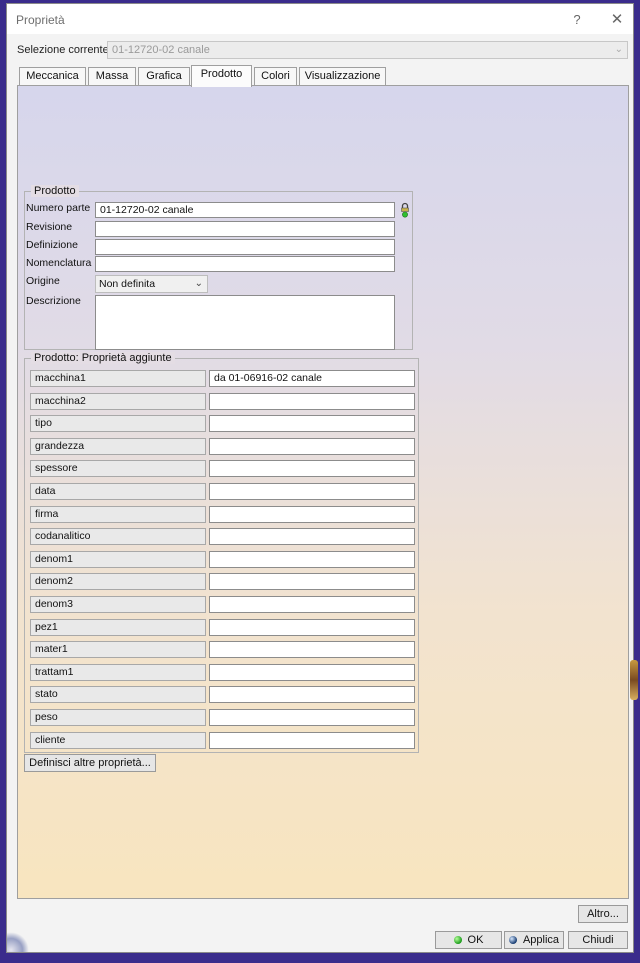 The width and height of the screenshot is (640, 963). I want to click on definition-field, so click(245, 247).